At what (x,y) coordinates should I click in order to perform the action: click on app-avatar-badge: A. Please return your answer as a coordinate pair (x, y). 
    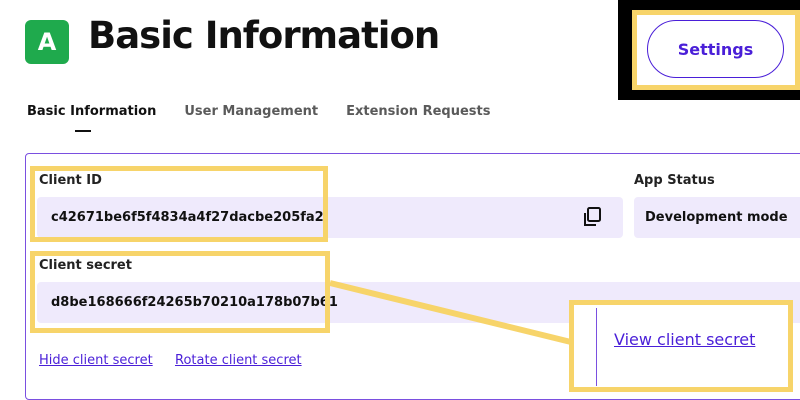
    Looking at the image, I should click on (47, 42).